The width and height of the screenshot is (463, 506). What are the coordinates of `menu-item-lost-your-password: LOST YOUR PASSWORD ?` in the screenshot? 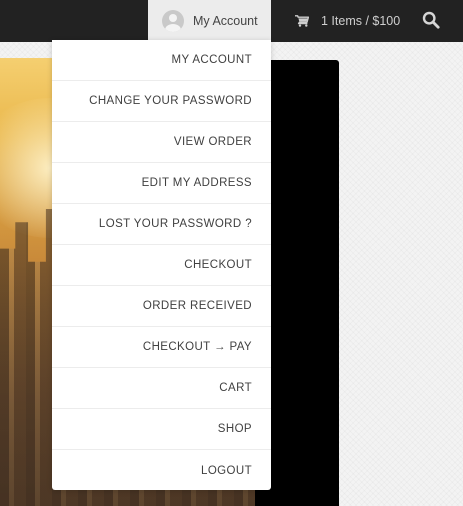 It's located at (161, 224).